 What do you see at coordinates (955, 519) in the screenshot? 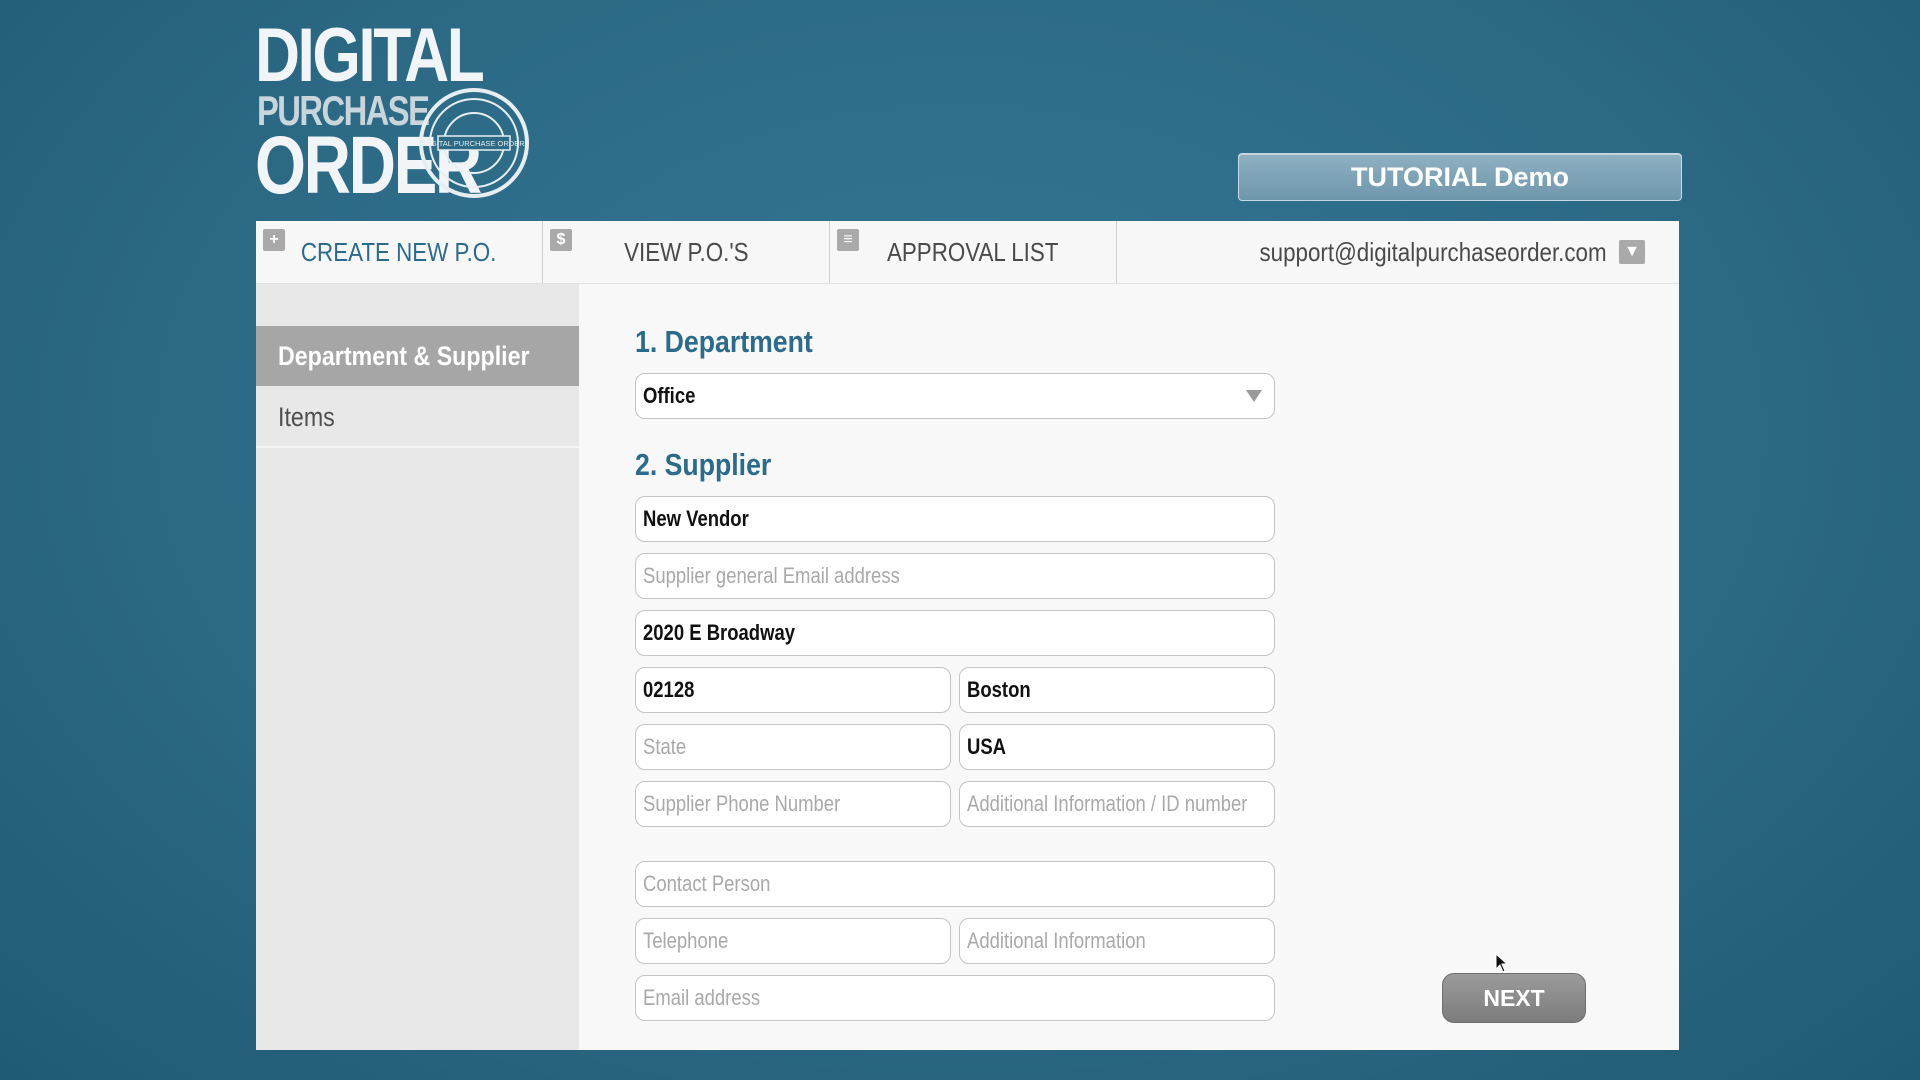
I see `supplier-name-field: New Vendor` at bounding box center [955, 519].